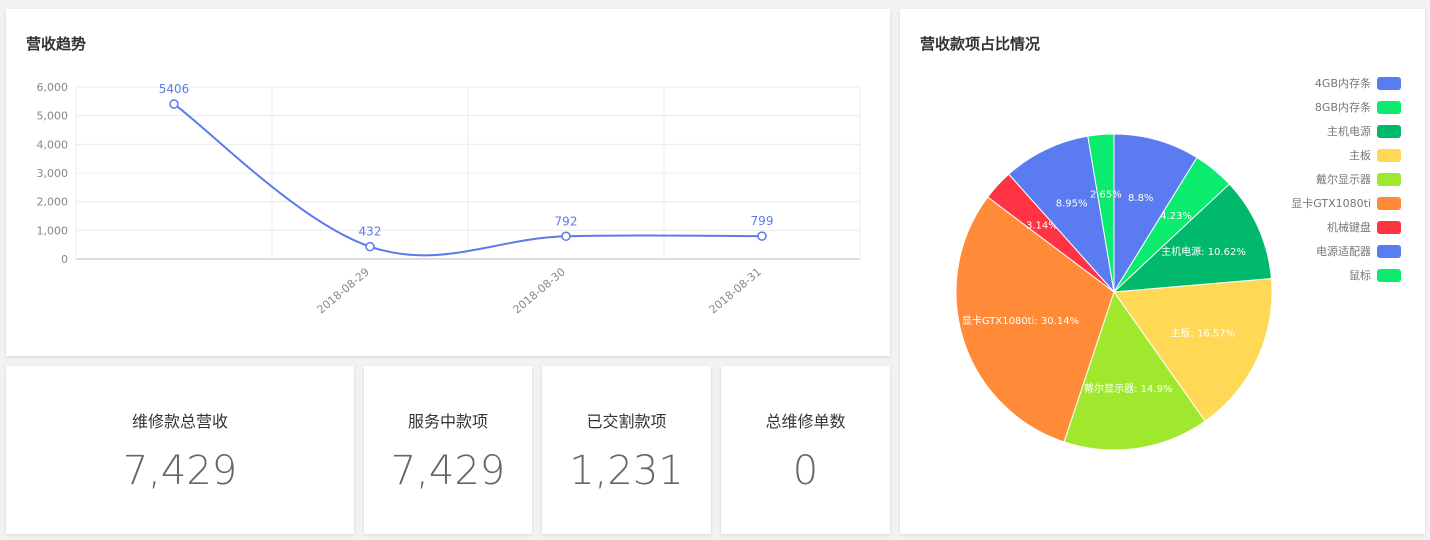 The image size is (1430, 540). What do you see at coordinates (53, 173) in the screenshot?
I see `y-tick-label: 3,000` at bounding box center [53, 173].